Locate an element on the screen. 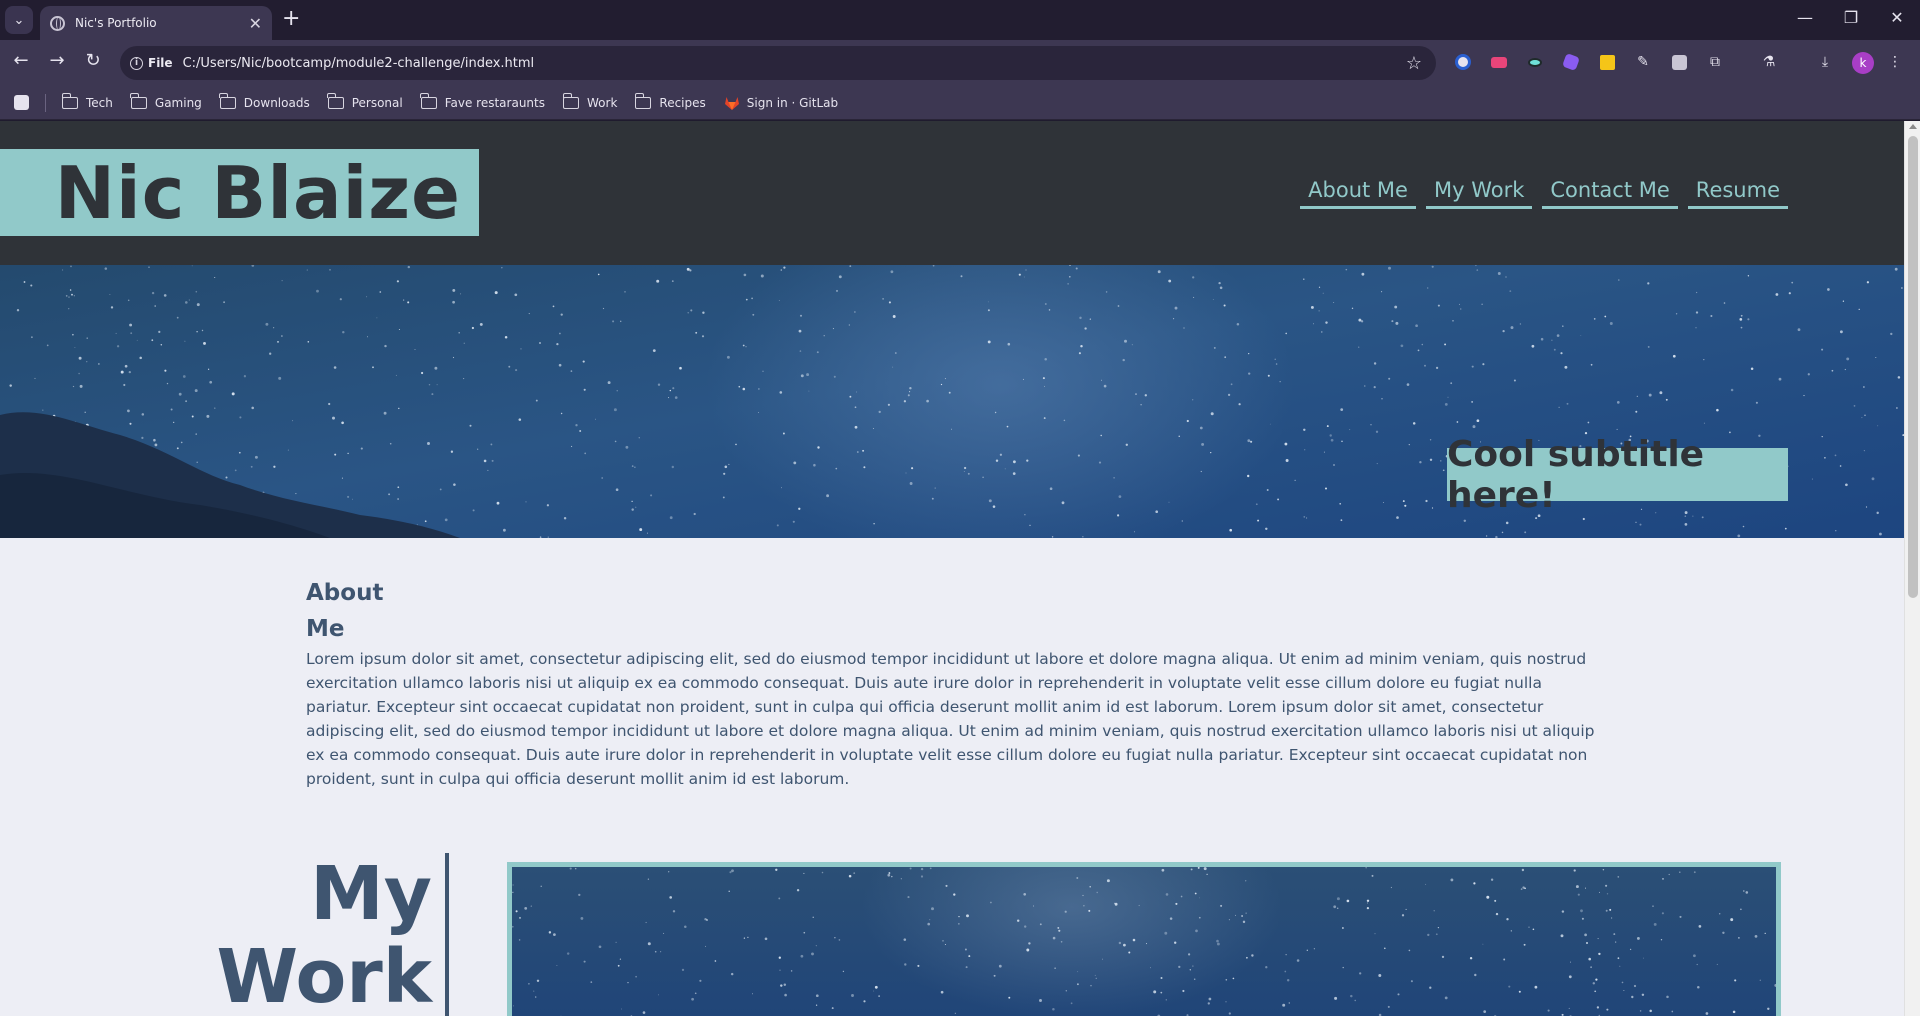 The height and width of the screenshot is (1016, 1920). bookmark-label: Personal is located at coordinates (377, 102).